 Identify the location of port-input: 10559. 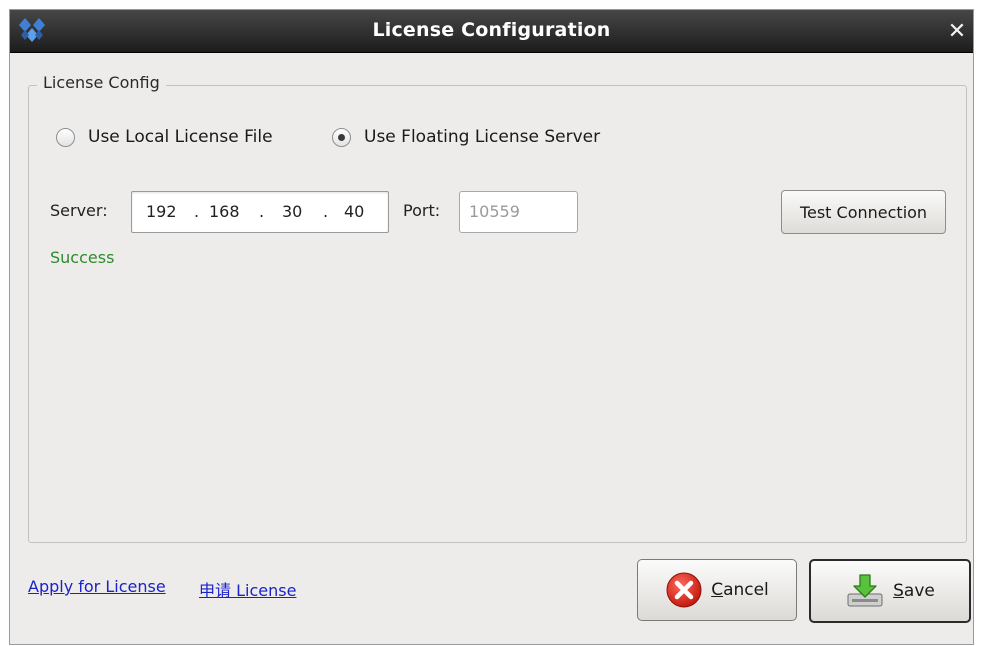
(518, 212).